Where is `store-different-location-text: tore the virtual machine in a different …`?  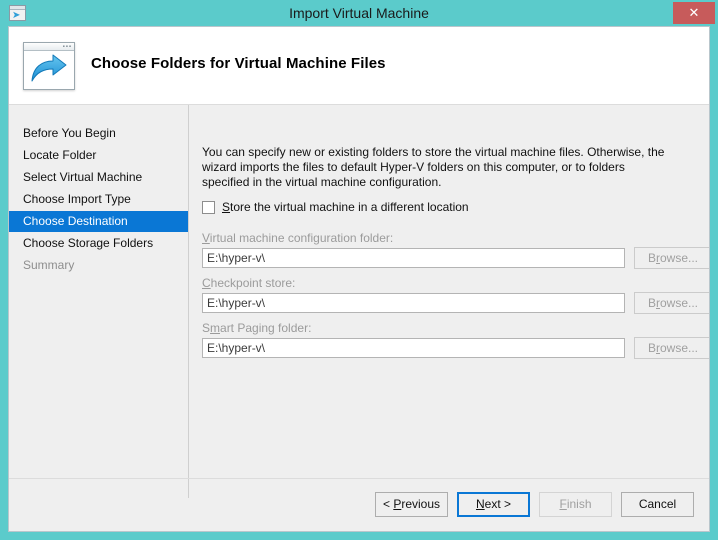 store-different-location-text: tore the virtual machine in a different … is located at coordinates (349, 207).